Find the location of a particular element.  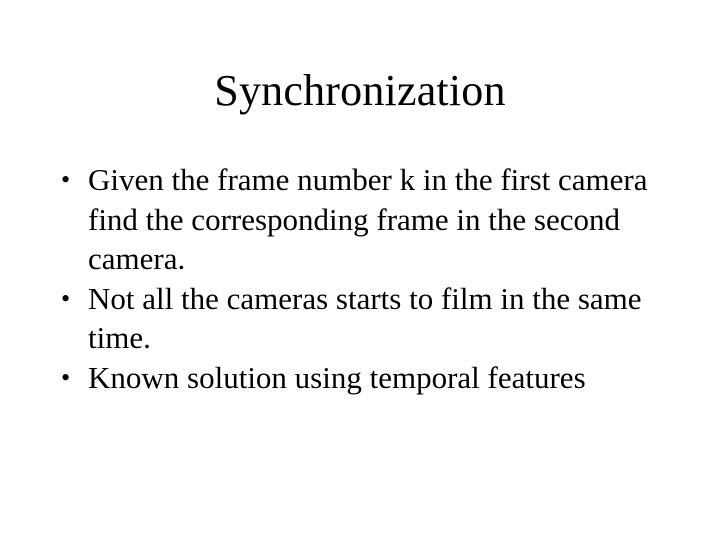

list-item-text: Known solution using temporal features is located at coordinates (337, 377).